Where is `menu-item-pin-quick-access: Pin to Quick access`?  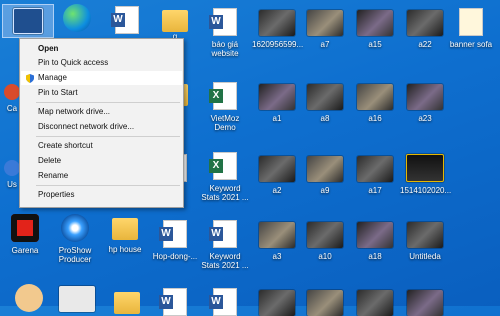 menu-item-pin-quick-access: Pin to Quick access is located at coordinates (101, 63).